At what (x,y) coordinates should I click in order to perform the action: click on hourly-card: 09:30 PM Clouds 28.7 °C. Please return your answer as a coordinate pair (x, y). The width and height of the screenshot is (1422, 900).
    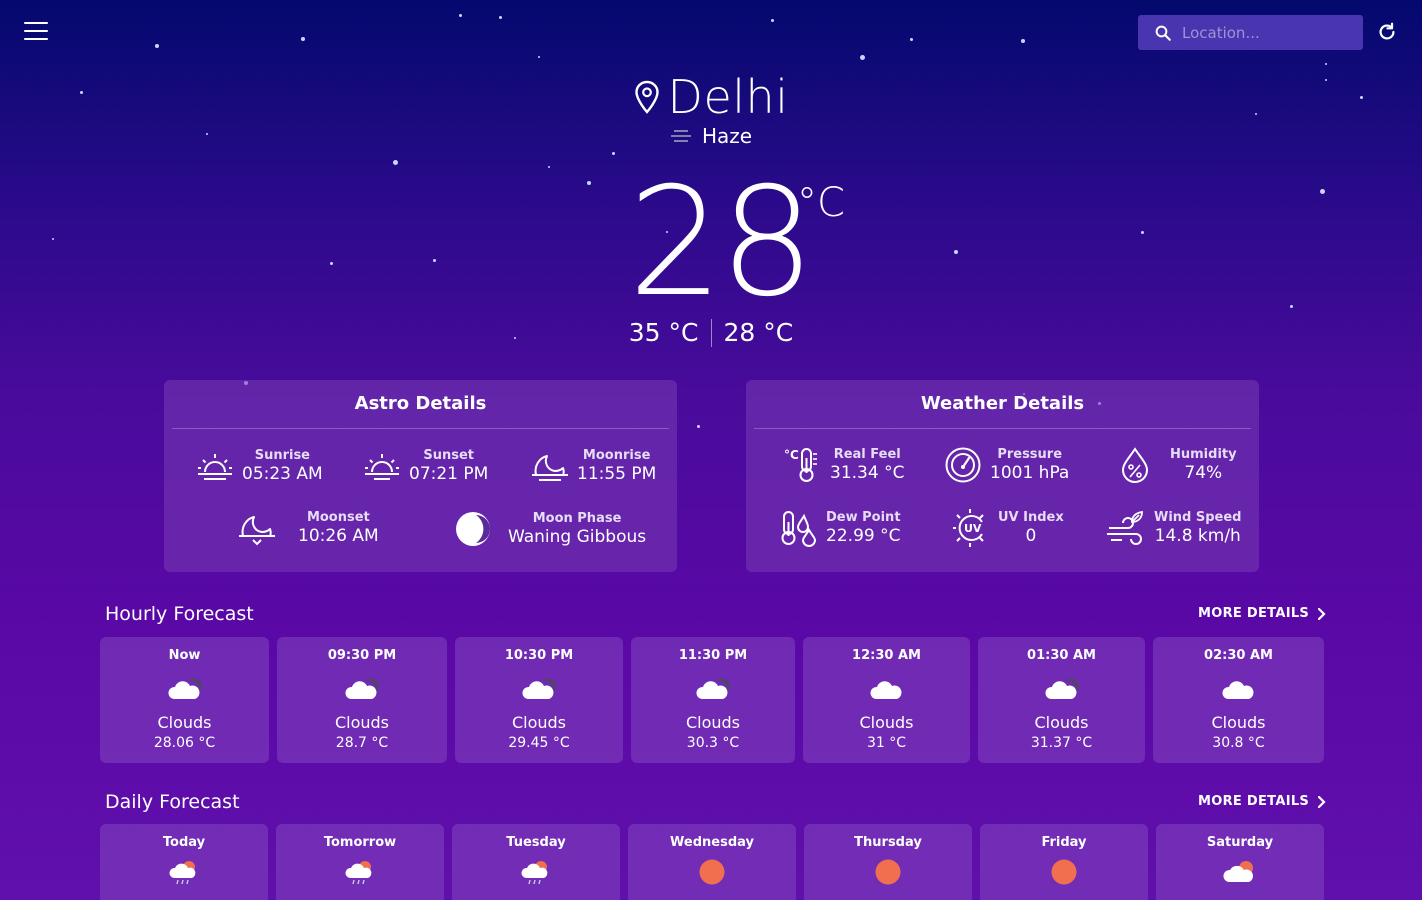
    Looking at the image, I should click on (362, 700).